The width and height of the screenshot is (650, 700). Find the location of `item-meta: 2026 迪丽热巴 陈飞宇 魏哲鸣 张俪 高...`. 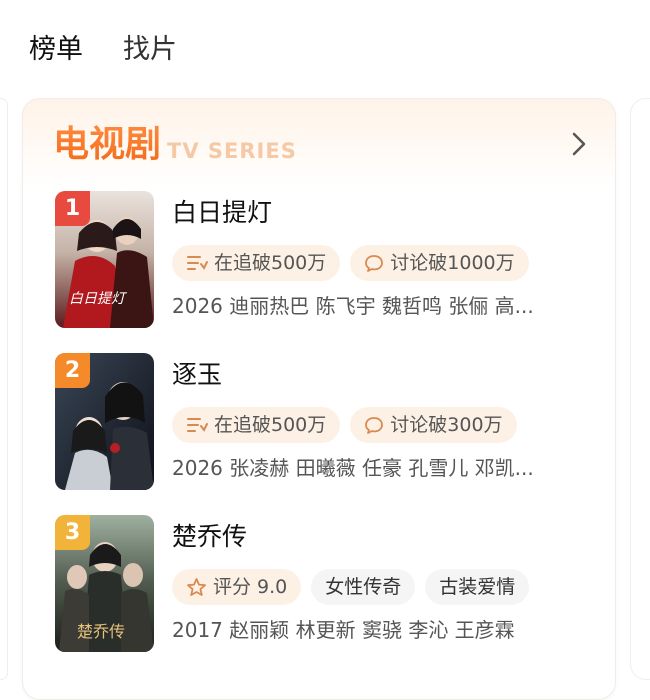

item-meta: 2026 迪丽热巴 陈飞宇 魏哲鸣 张俪 高... is located at coordinates (353, 306).